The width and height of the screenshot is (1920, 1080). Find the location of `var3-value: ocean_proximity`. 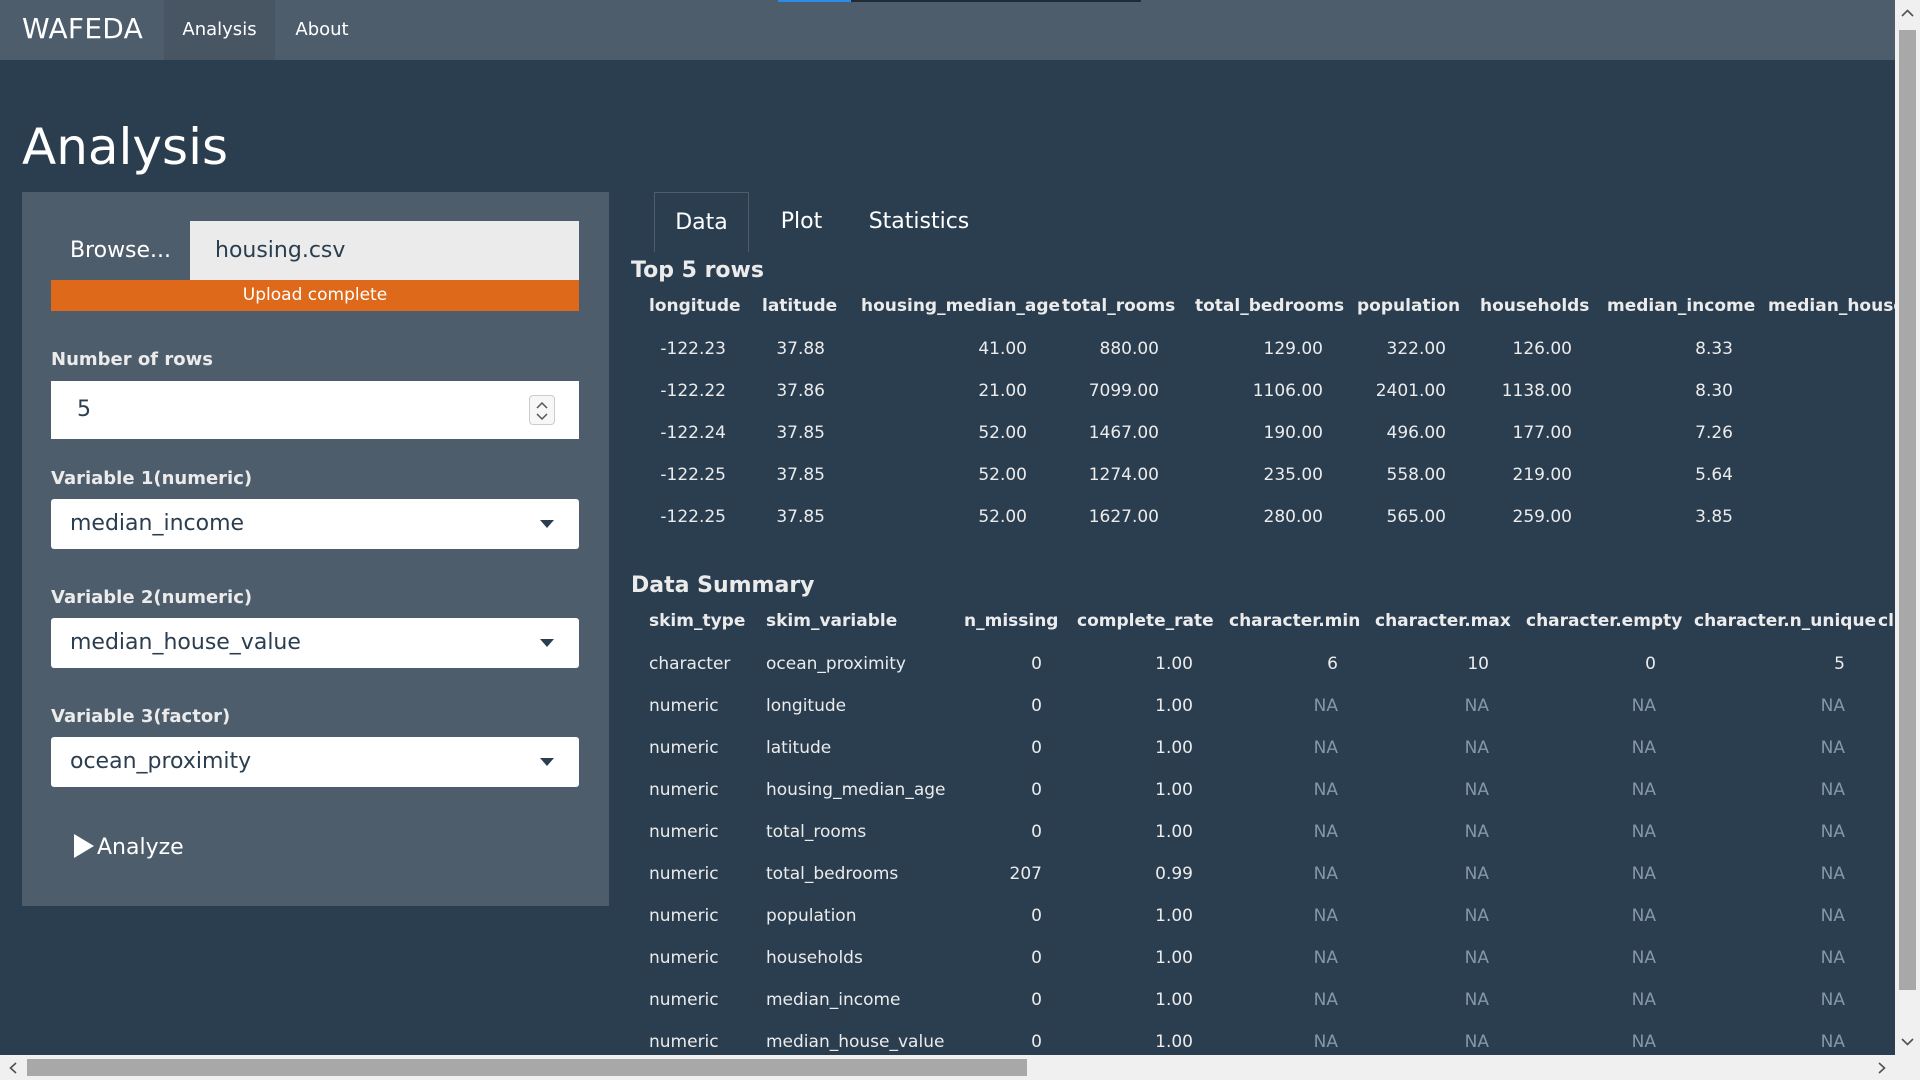

var3-value: ocean_proximity is located at coordinates (161, 761).